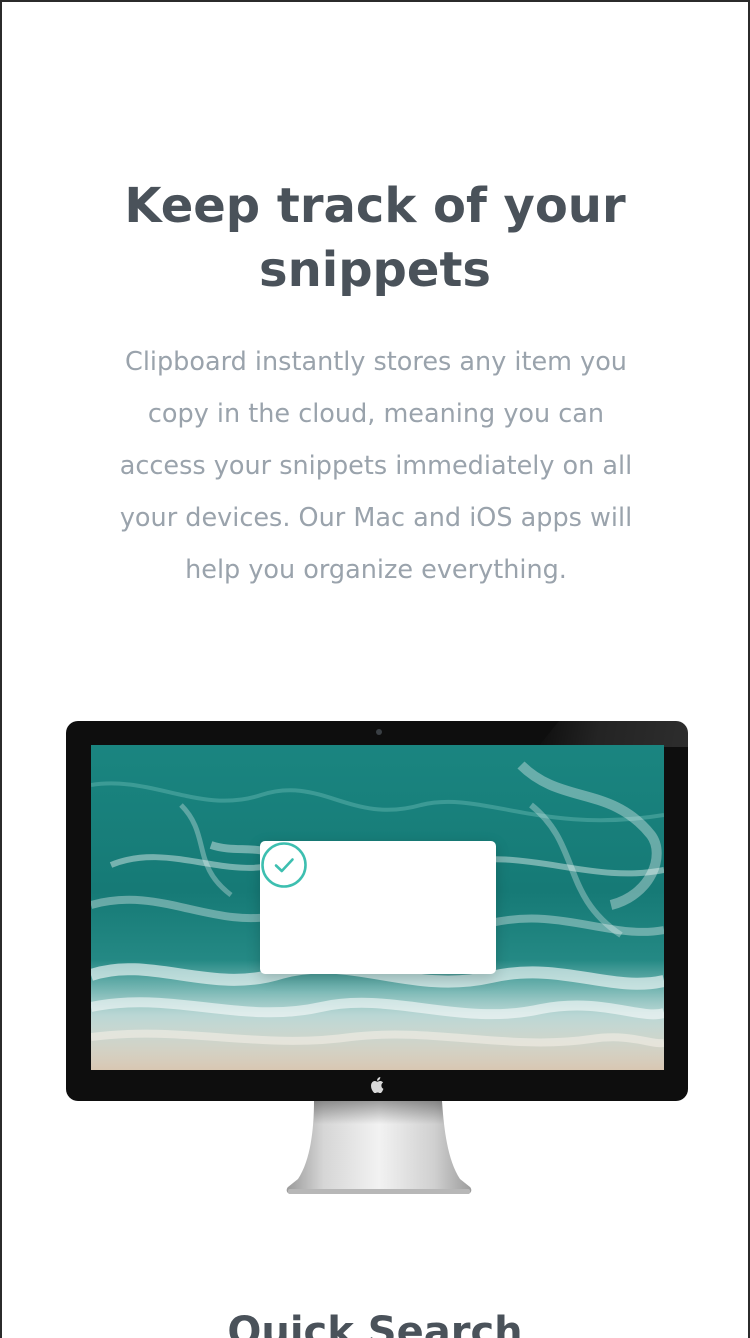 Image resolution: width=750 pixels, height=1338 pixels. What do you see at coordinates (284, 865) in the screenshot?
I see `check-circle-icon` at bounding box center [284, 865].